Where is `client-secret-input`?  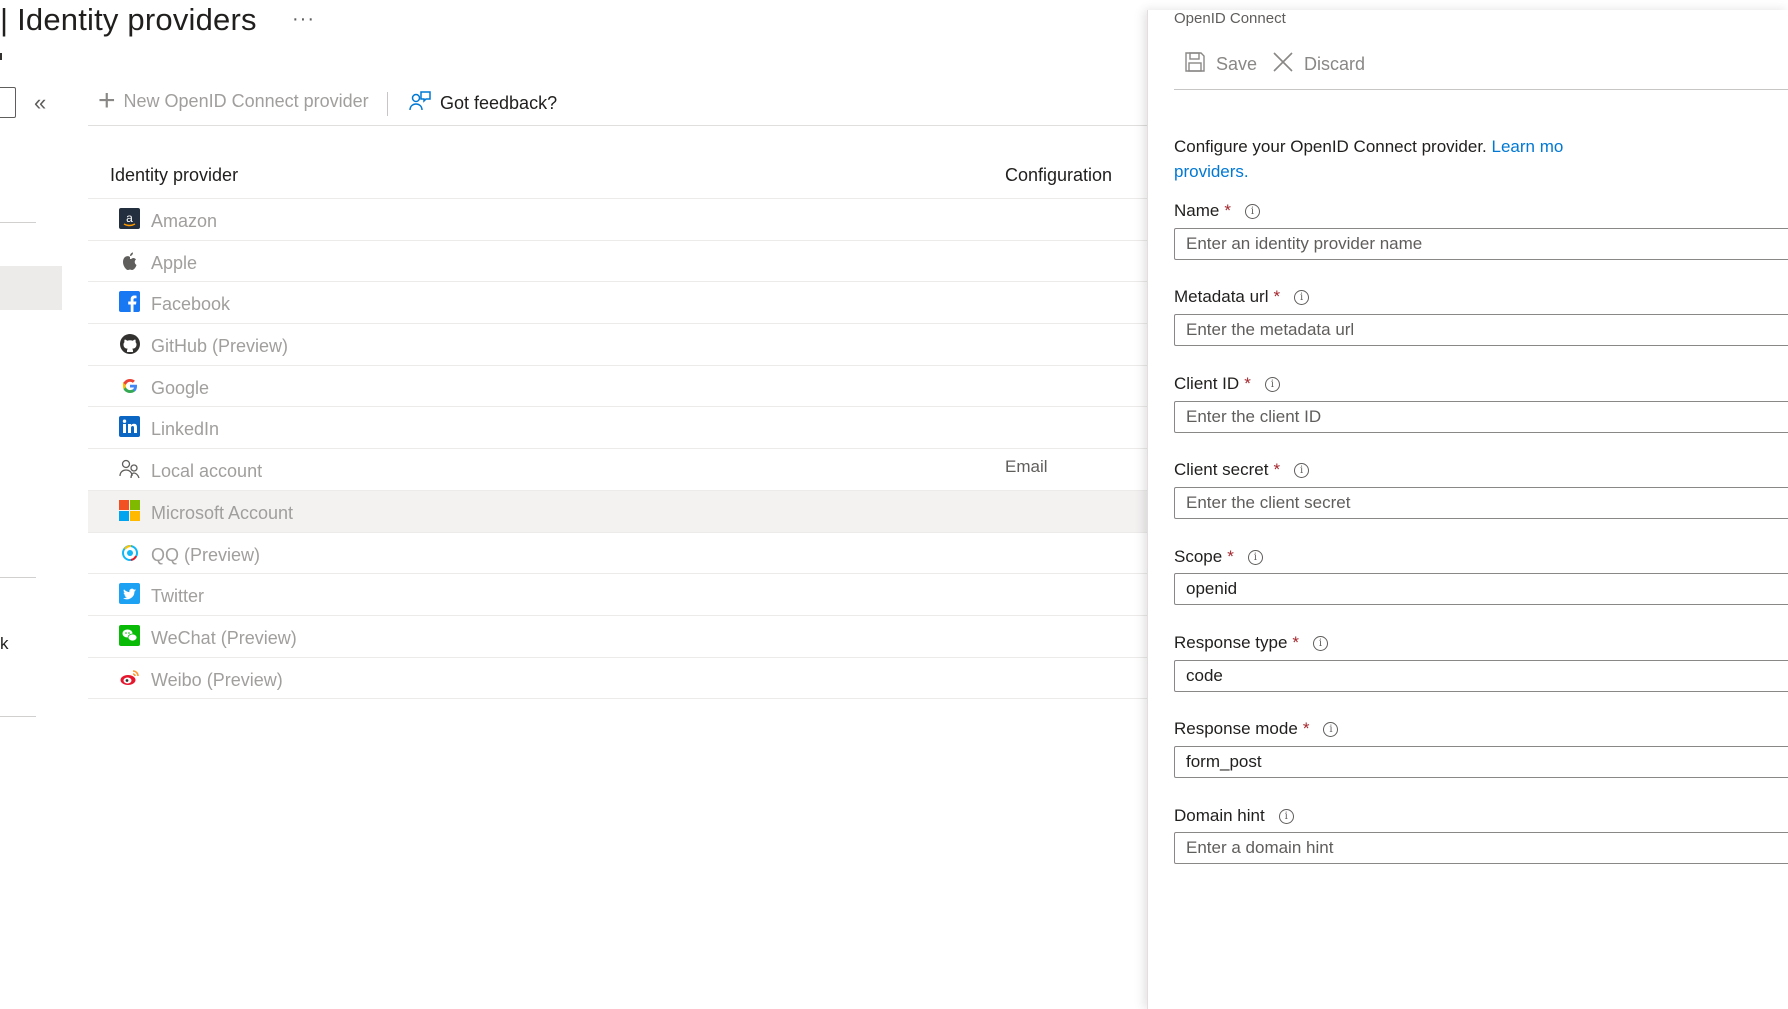
client-secret-input is located at coordinates (1481, 503).